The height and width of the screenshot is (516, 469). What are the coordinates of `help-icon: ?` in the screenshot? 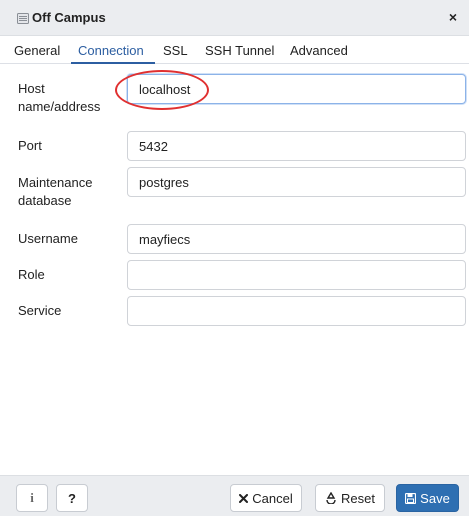 It's located at (72, 498).